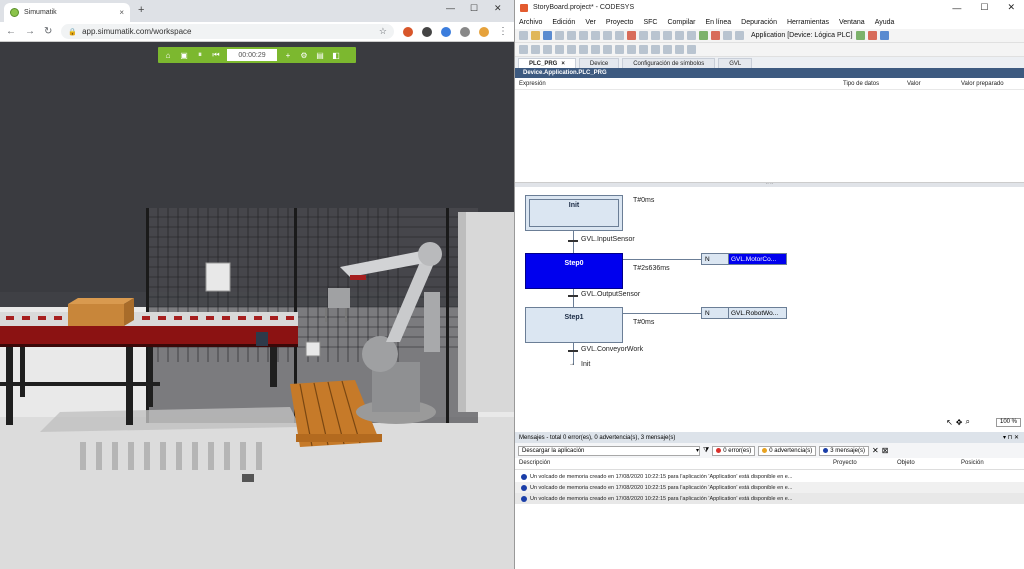 This screenshot has width=1024, height=569. Describe the element at coordinates (727, 35) in the screenshot. I see `device-icon` at that location.